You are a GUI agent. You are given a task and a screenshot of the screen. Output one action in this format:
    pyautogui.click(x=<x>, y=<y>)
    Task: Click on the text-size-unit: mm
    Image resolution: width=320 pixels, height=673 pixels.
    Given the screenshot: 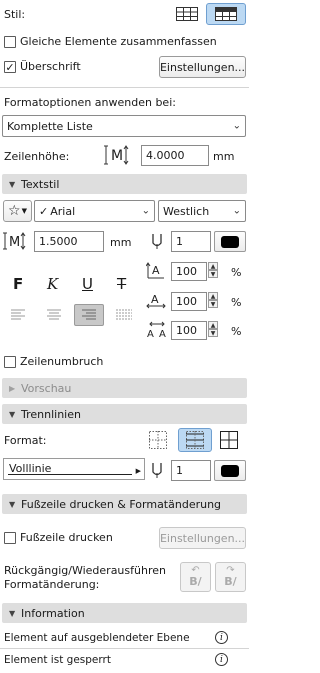 What is the action you would take?
    pyautogui.click(x=121, y=242)
    